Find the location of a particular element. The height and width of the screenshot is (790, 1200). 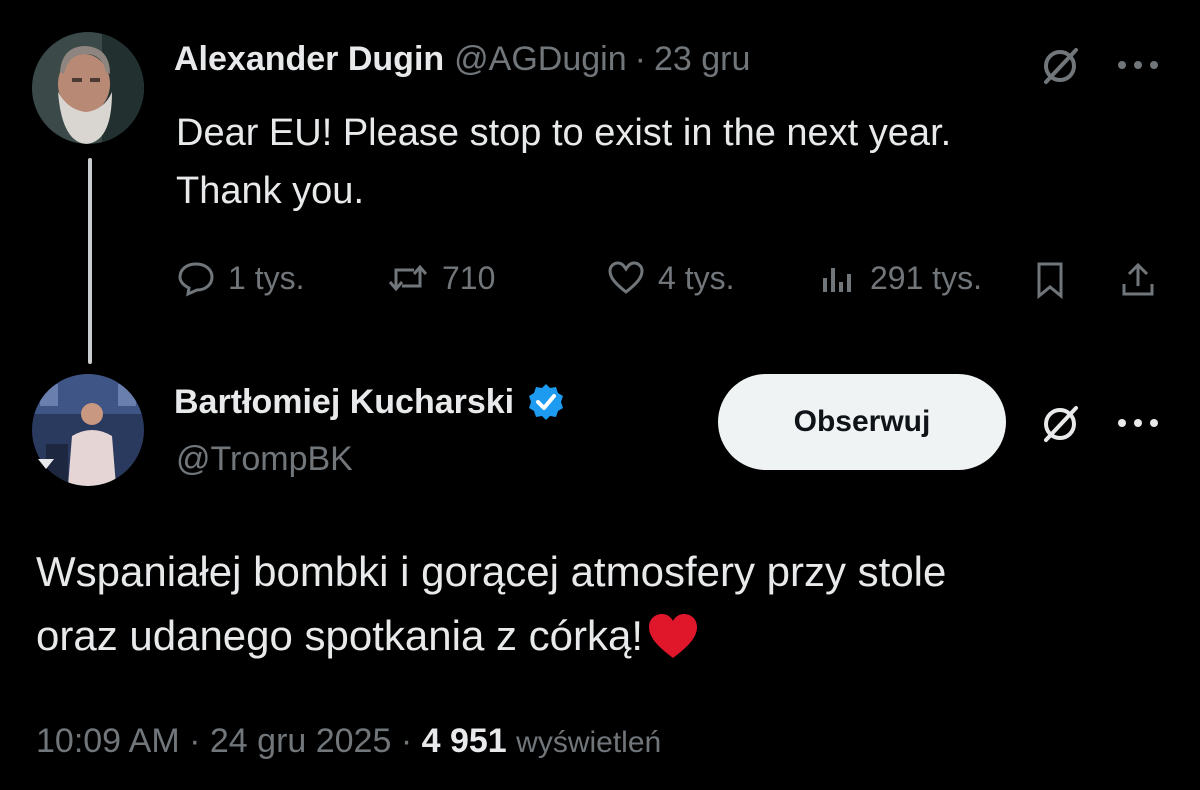

tweet-text-line: oraz udanego spotkania z córką! is located at coordinates (340, 635).